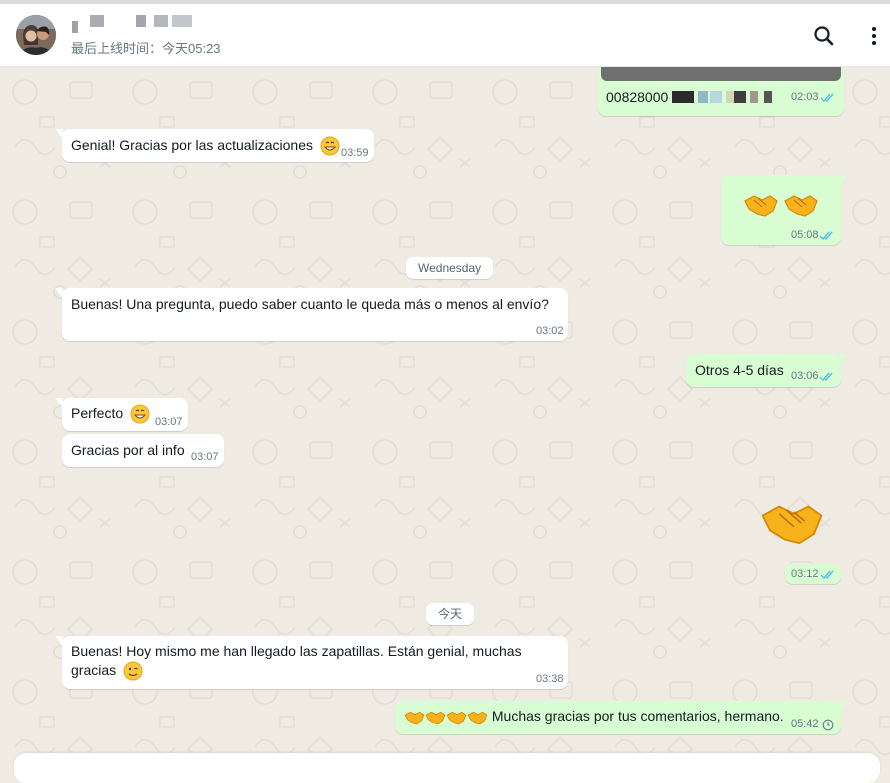  Describe the element at coordinates (637, 97) in the screenshot. I see `message-text: 00828000` at that location.